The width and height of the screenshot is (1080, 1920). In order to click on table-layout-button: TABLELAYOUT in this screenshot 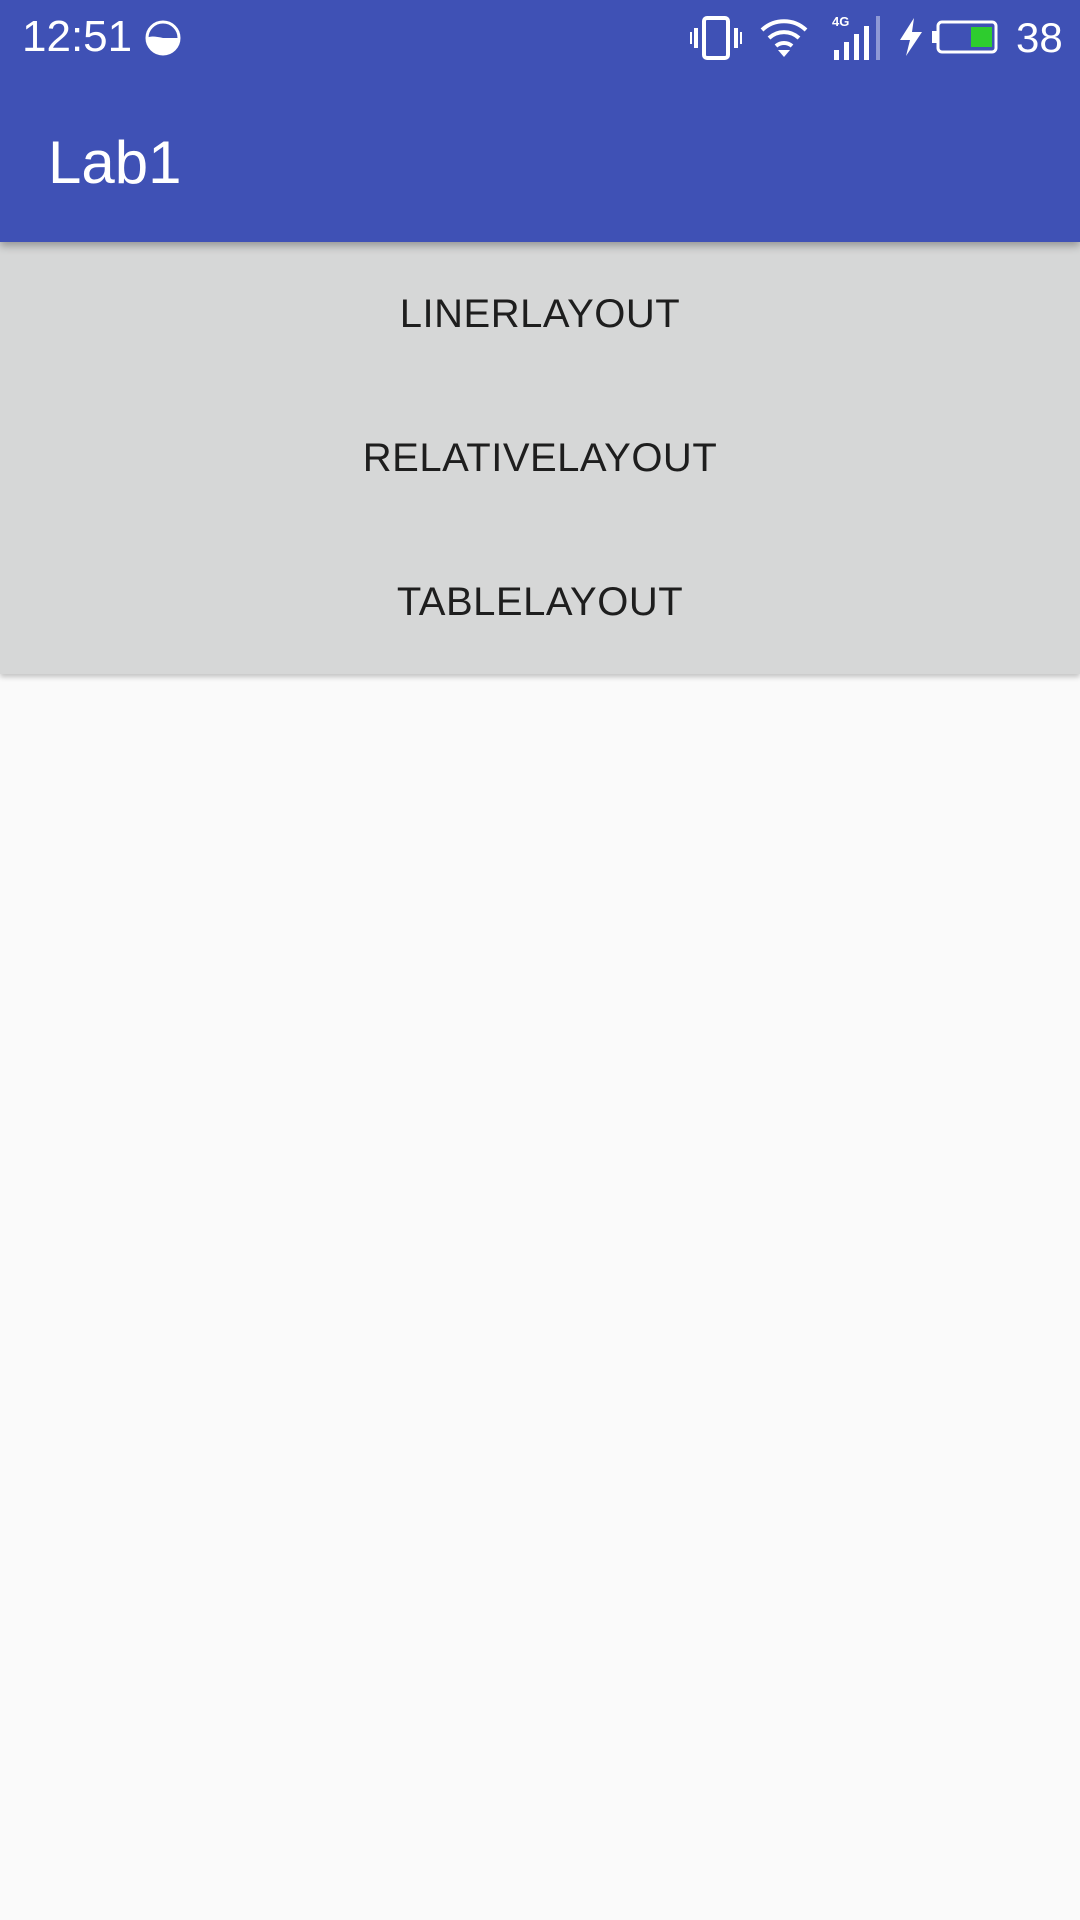, I will do `click(540, 602)`.